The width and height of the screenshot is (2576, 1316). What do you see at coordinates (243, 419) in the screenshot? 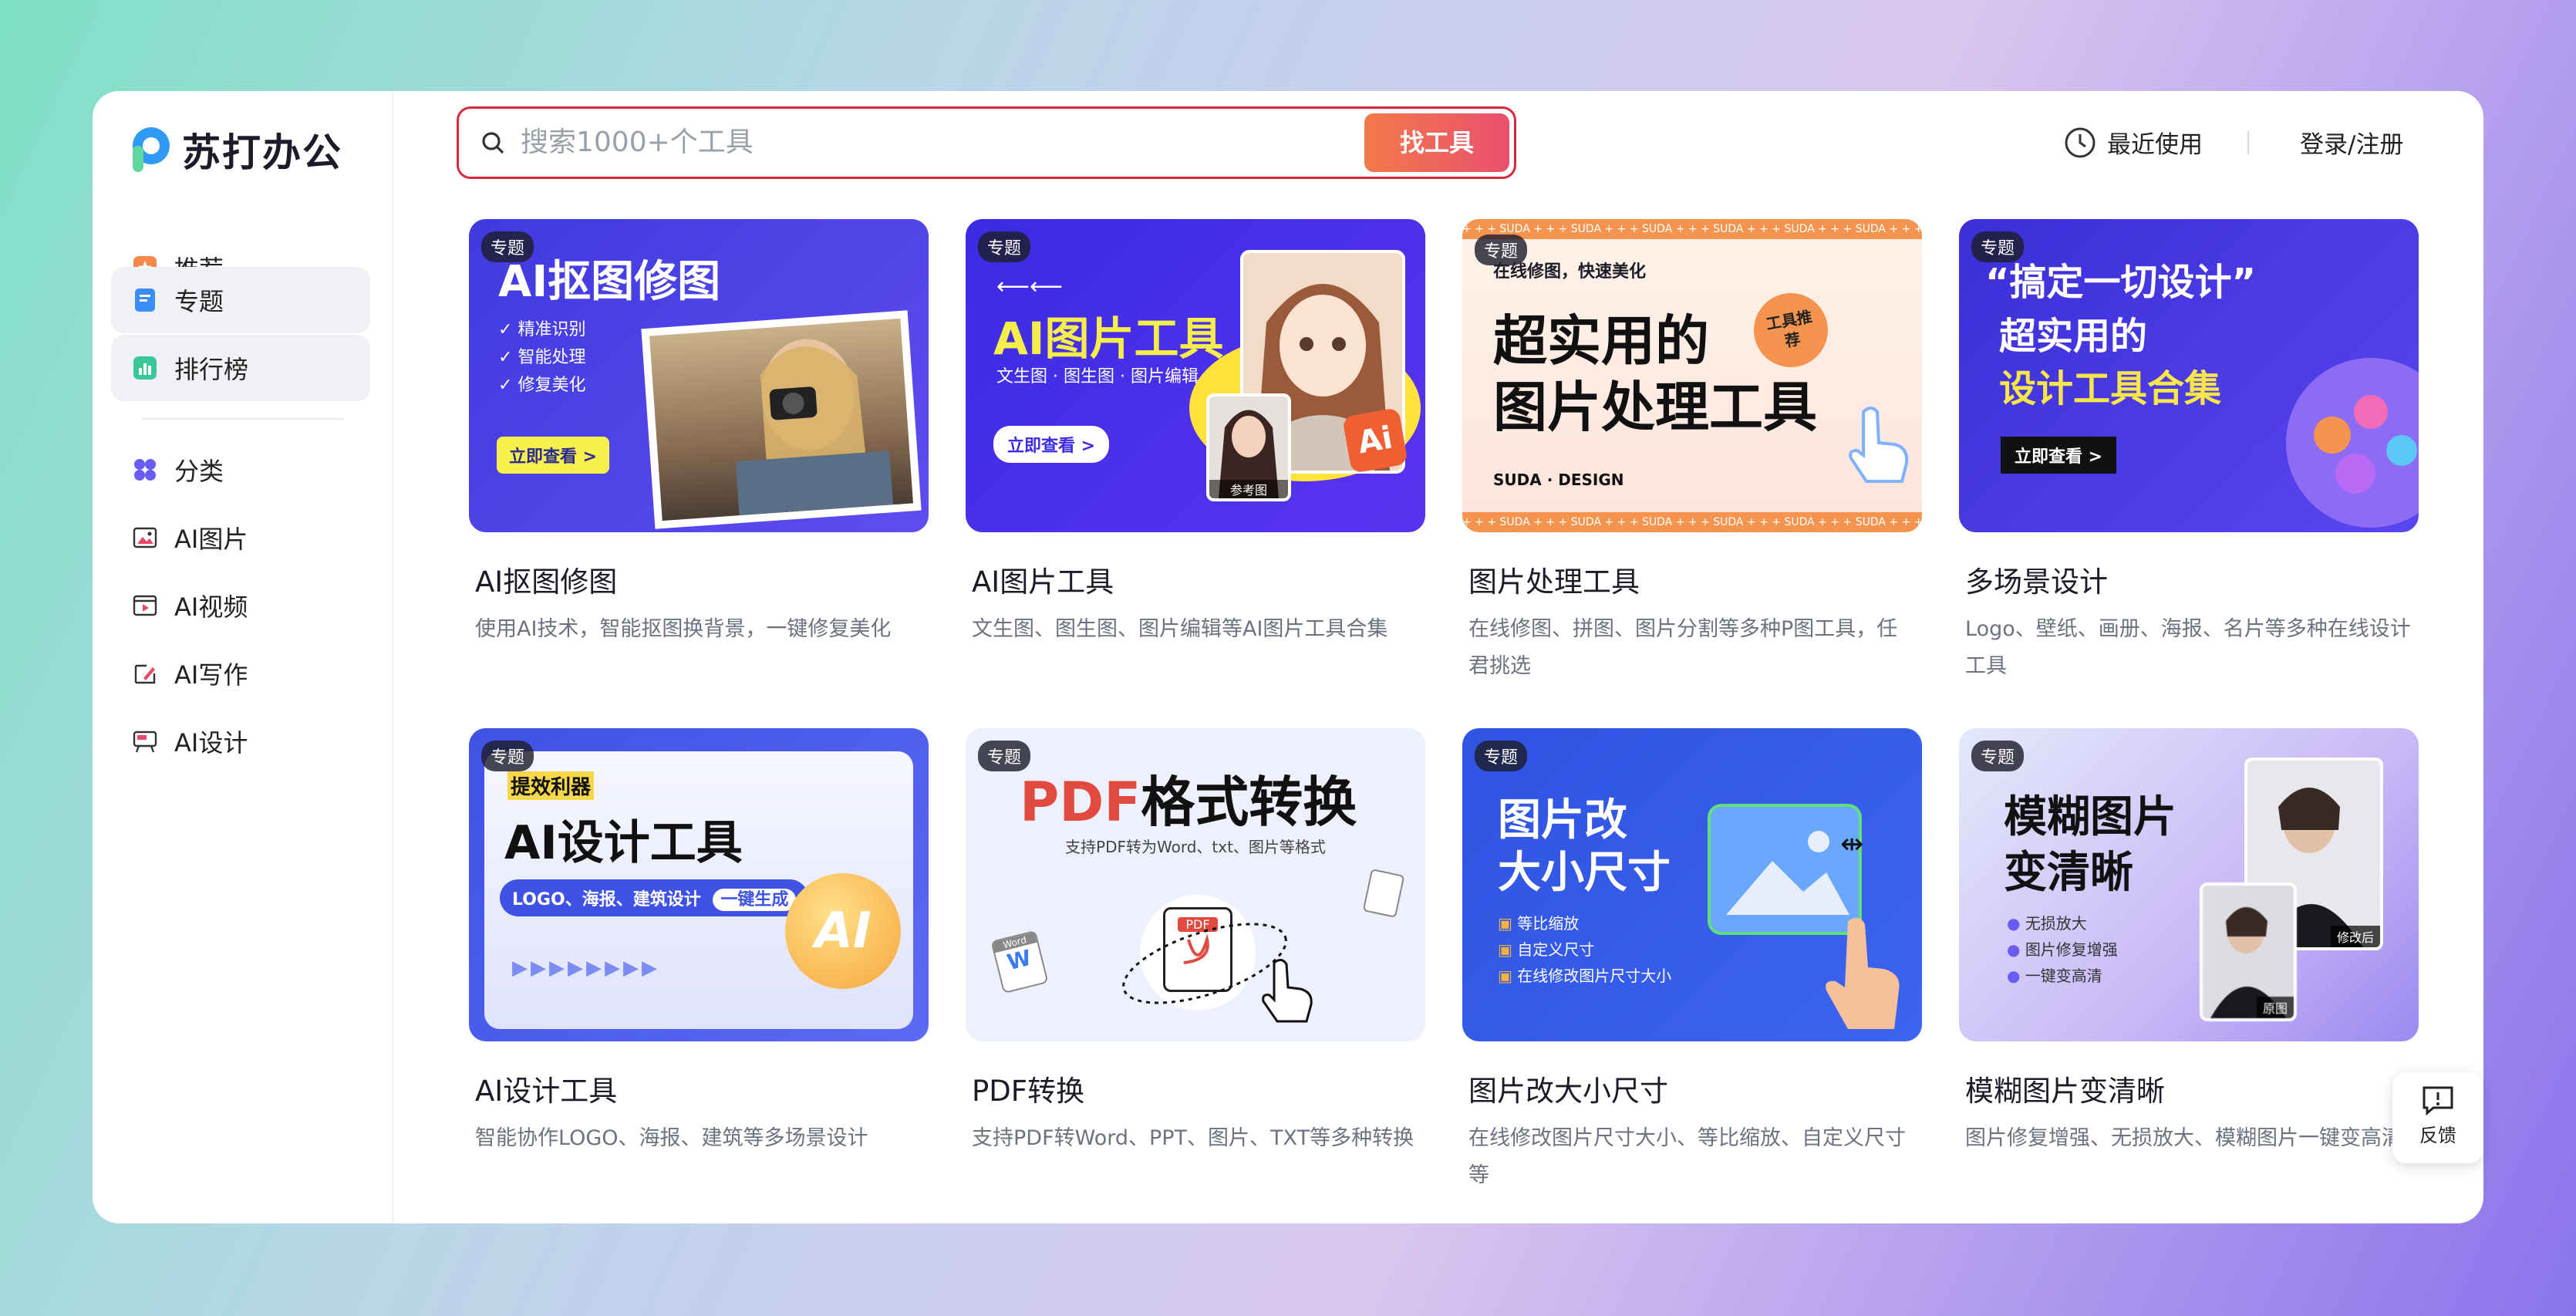
I see `sidebar-divider` at bounding box center [243, 419].